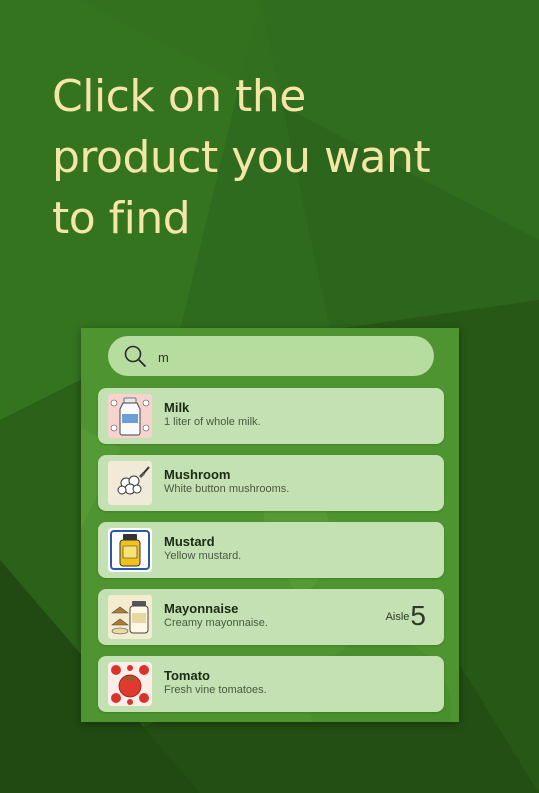 The width and height of the screenshot is (539, 793). What do you see at coordinates (130, 550) in the screenshot?
I see `mustard-jar-icon` at bounding box center [130, 550].